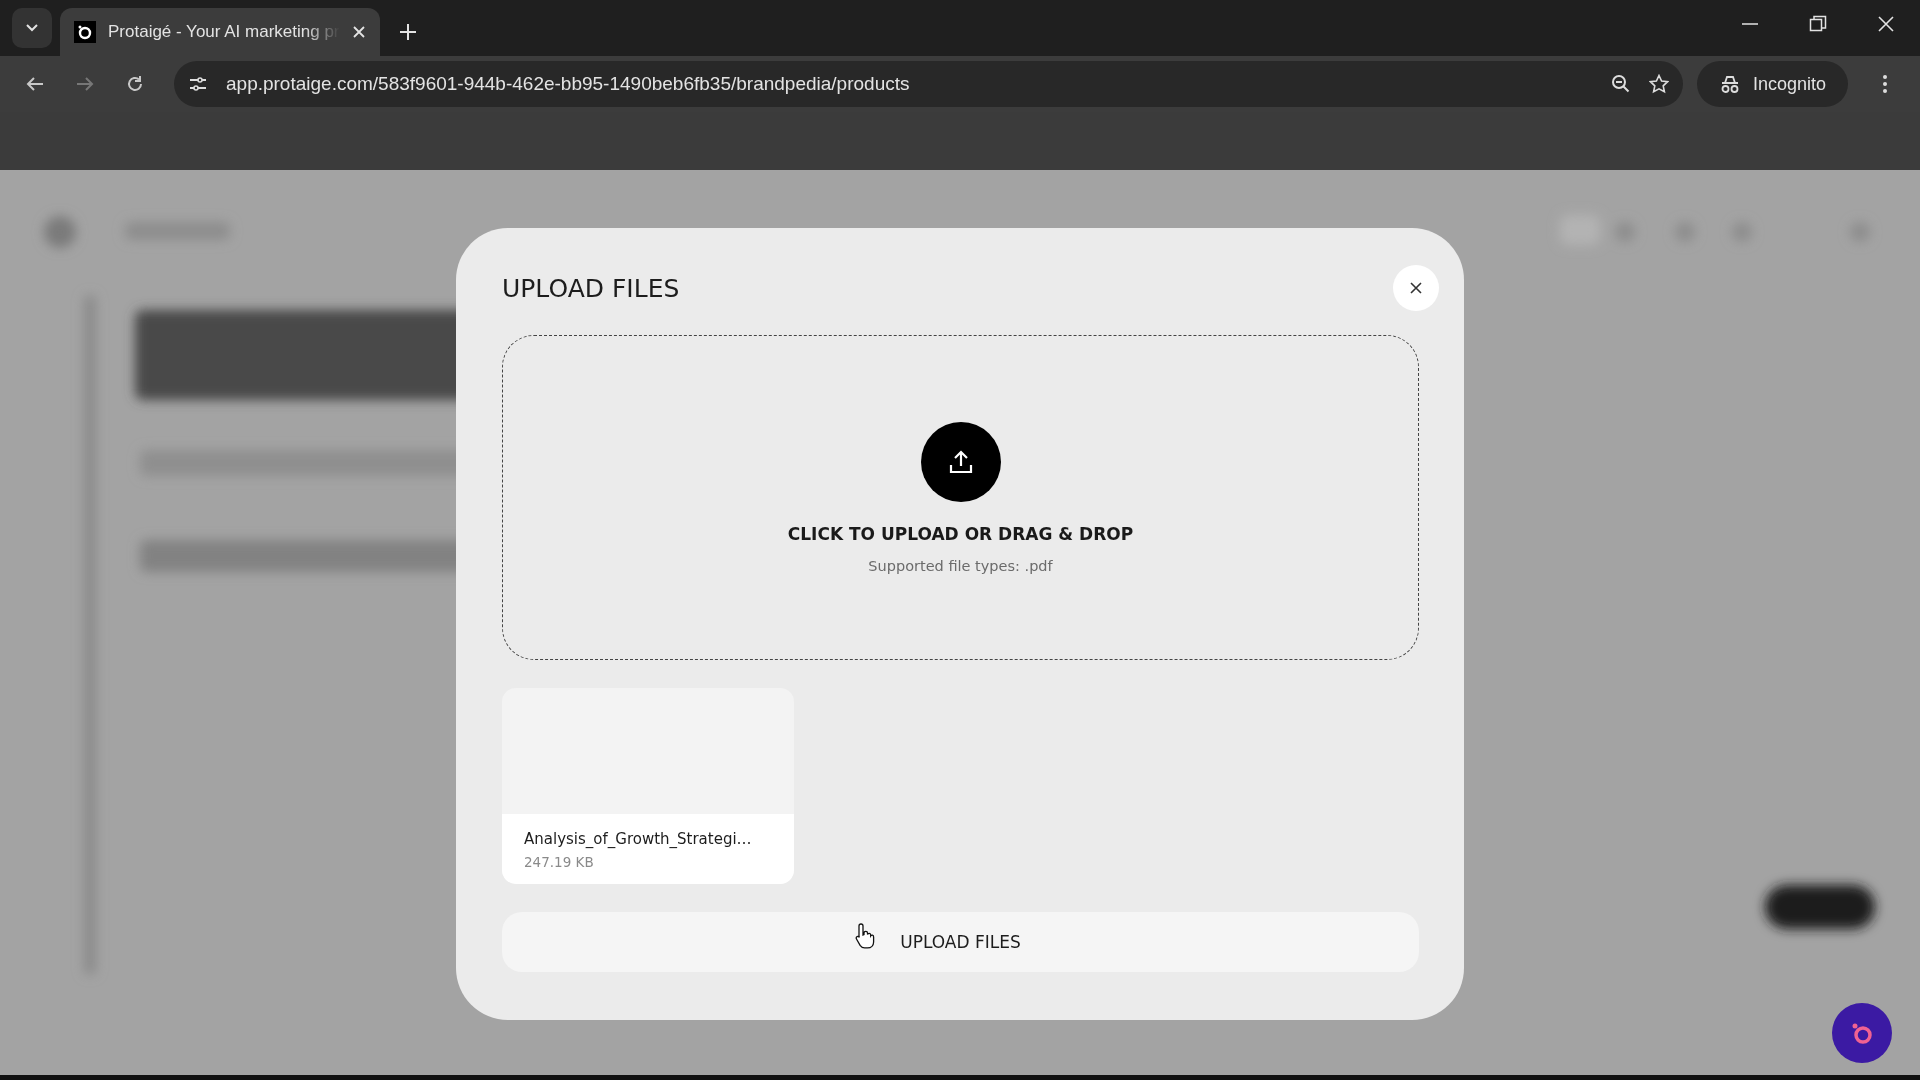 The height and width of the screenshot is (1080, 1920). Describe the element at coordinates (960, 942) in the screenshot. I see `upload-files-button: UPLOAD FILES` at that location.